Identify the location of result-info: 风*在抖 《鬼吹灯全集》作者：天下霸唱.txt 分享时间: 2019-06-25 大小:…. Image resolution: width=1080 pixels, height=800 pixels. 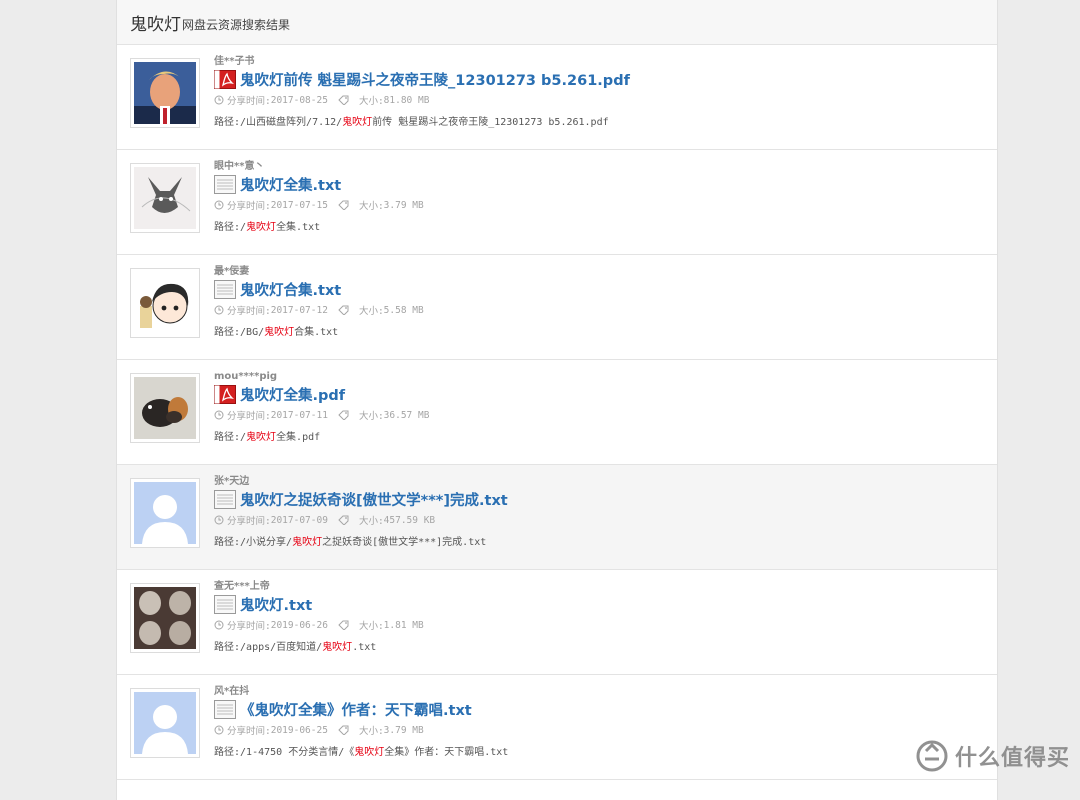
(600, 722).